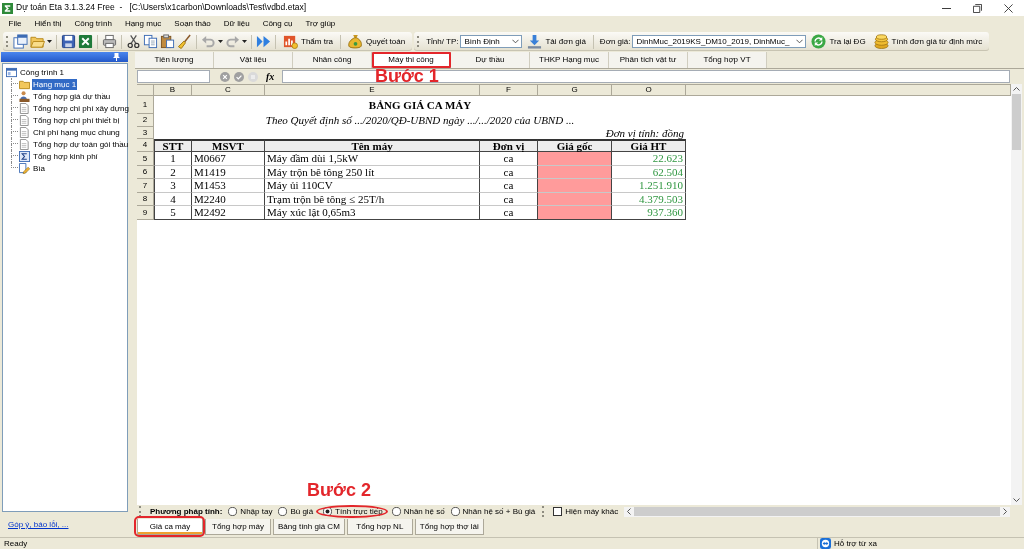 Image resolution: width=1024 pixels, height=549 pixels. Describe the element at coordinates (493, 511) in the screenshot. I see `radio-option: Nhân hệ số + Bù giá` at that location.